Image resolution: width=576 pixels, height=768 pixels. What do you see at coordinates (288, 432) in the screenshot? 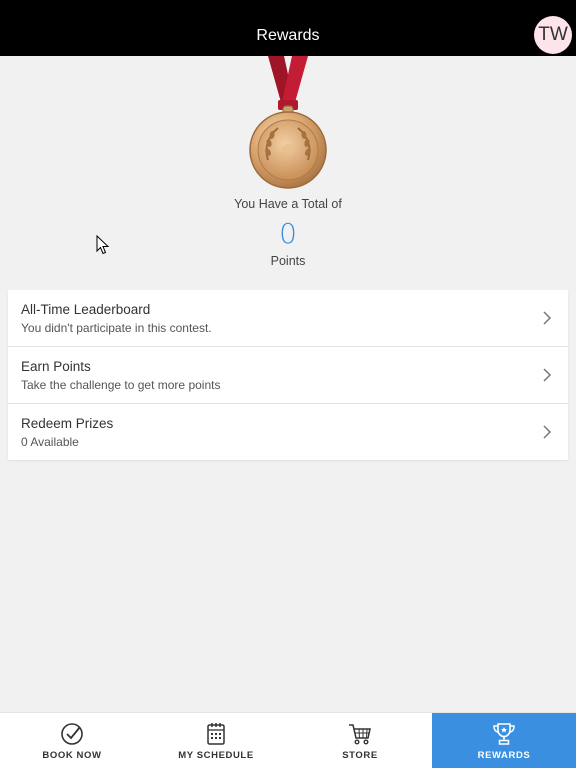
I see `redeem-prizes-item: Redeem Prizes 0 Available` at bounding box center [288, 432].